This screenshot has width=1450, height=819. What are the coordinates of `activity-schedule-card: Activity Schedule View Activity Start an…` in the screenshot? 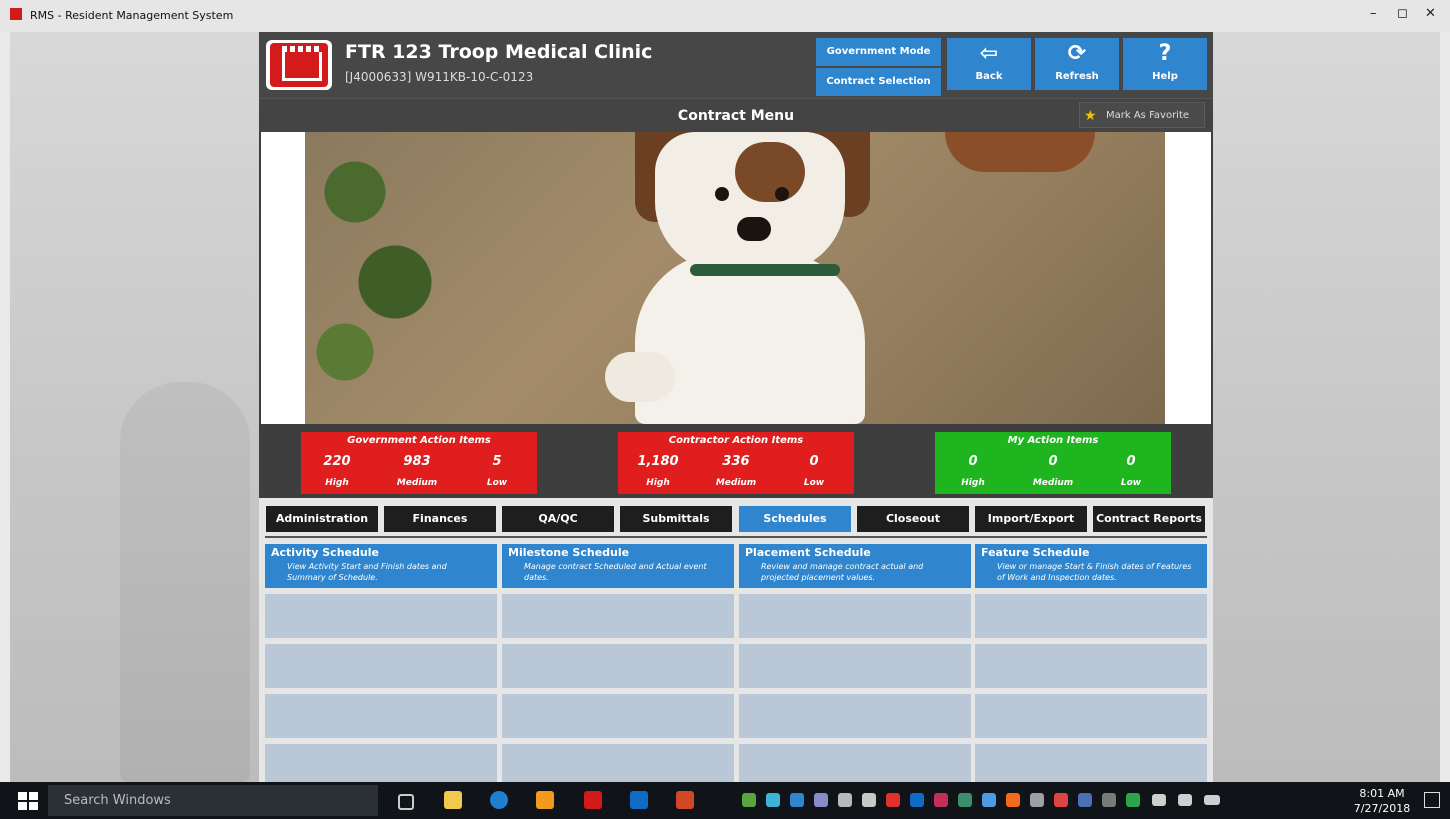 It's located at (381, 566).